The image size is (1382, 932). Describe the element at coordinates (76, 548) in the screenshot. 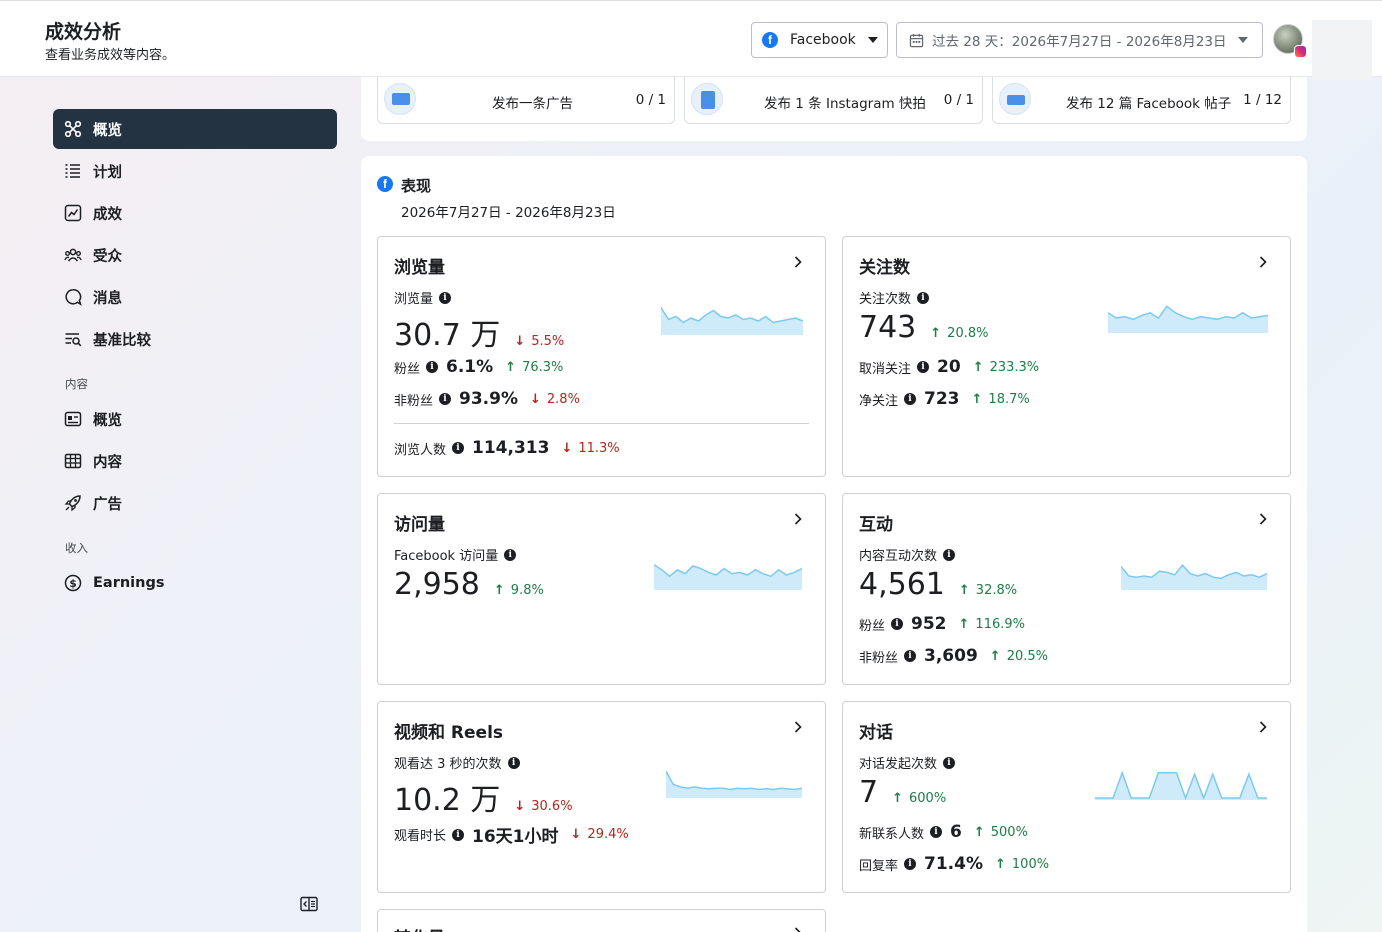

I see `sidebar-section-income: 收入` at that location.